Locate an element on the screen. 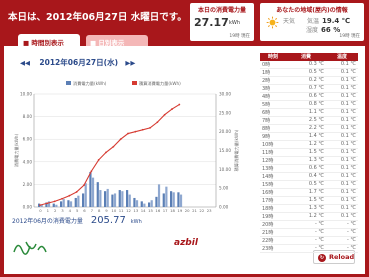  x-tick-label: 23 is located at coordinates (209, 210).